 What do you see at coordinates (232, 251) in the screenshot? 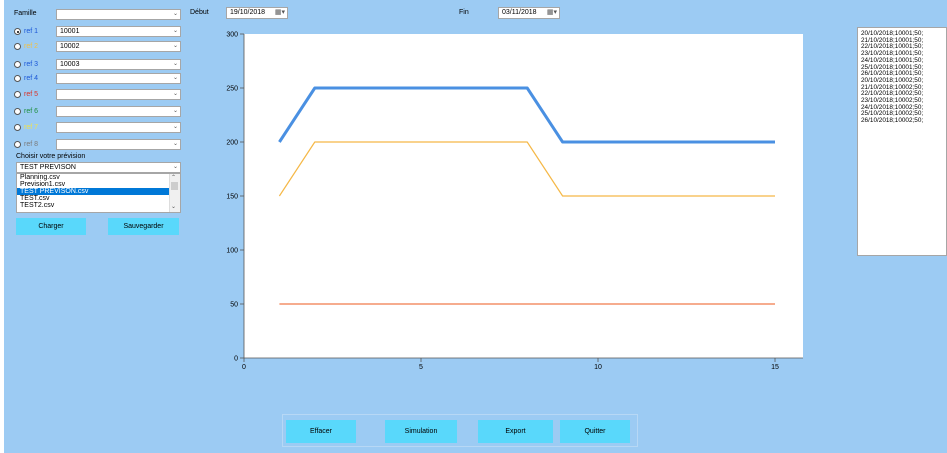
I see `y-tick-label: 100` at bounding box center [232, 251].